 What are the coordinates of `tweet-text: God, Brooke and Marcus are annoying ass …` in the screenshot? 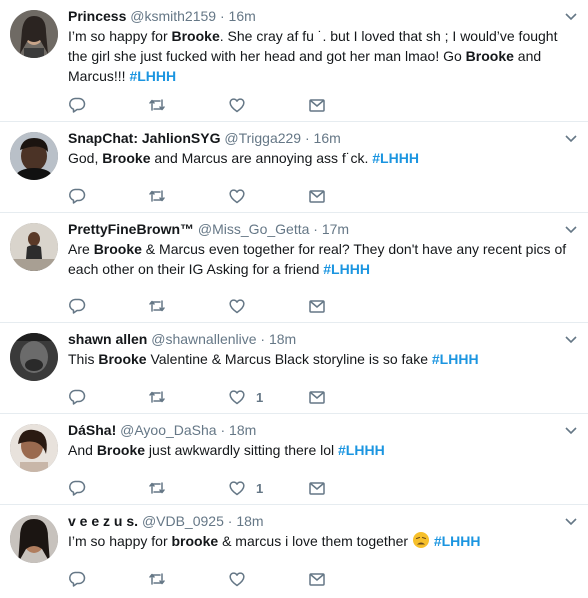 It's located at (322, 158).